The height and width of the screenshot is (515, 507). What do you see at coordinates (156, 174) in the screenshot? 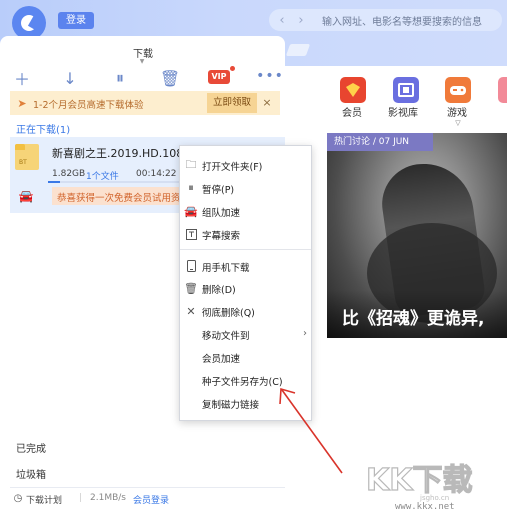
I see `time-remaining: 00:14:22` at bounding box center [156, 174].